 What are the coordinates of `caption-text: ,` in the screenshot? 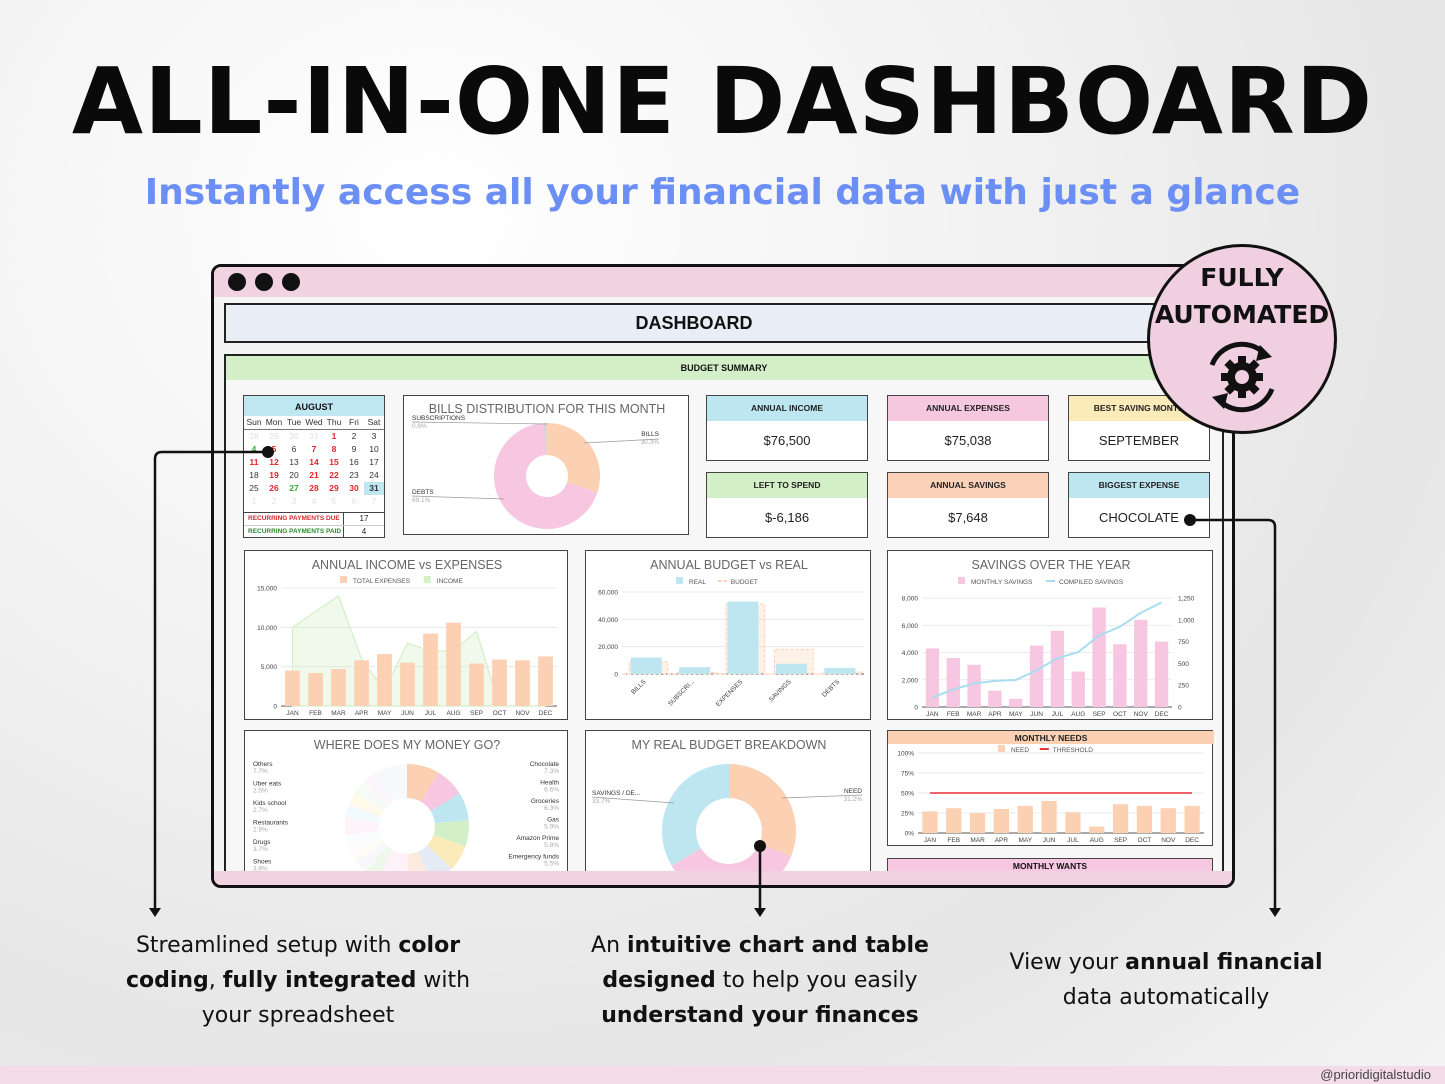 It's located at (215, 980).